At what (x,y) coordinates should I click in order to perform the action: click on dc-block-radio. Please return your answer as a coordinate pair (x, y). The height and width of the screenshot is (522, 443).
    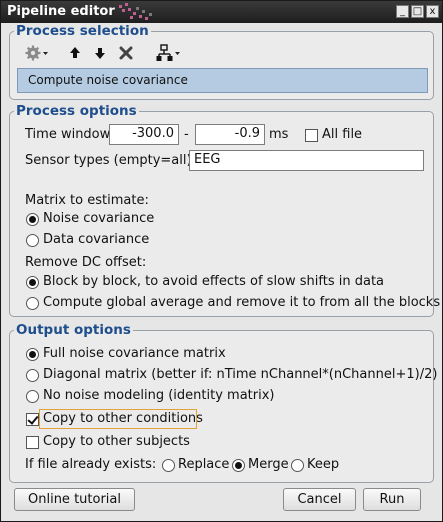
    Looking at the image, I should click on (32, 282).